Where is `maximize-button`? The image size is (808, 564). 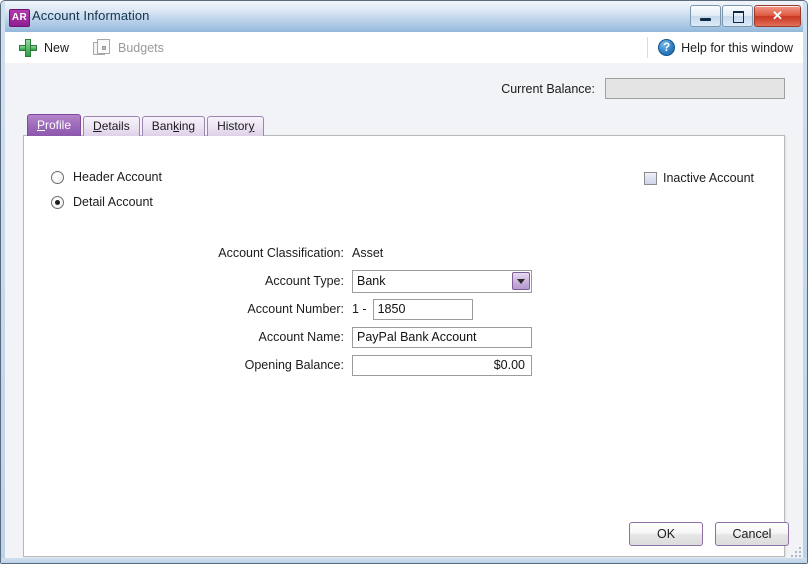 maximize-button is located at coordinates (737, 16).